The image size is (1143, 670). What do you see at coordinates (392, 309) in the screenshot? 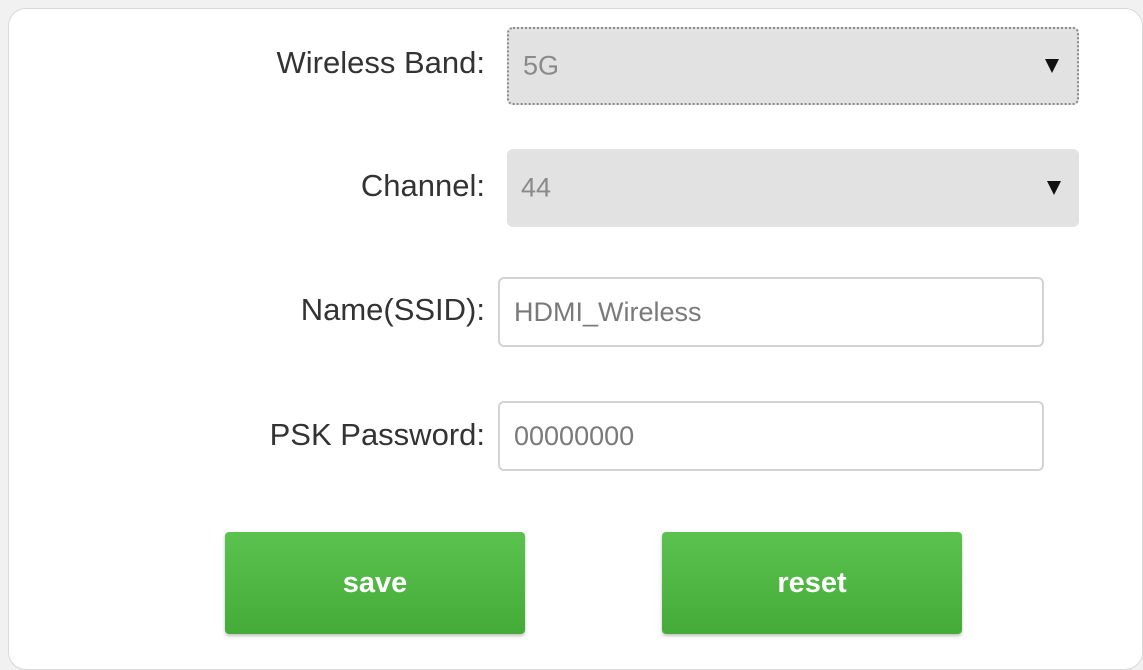
I see `ssid-label: Name(SSID):` at bounding box center [392, 309].